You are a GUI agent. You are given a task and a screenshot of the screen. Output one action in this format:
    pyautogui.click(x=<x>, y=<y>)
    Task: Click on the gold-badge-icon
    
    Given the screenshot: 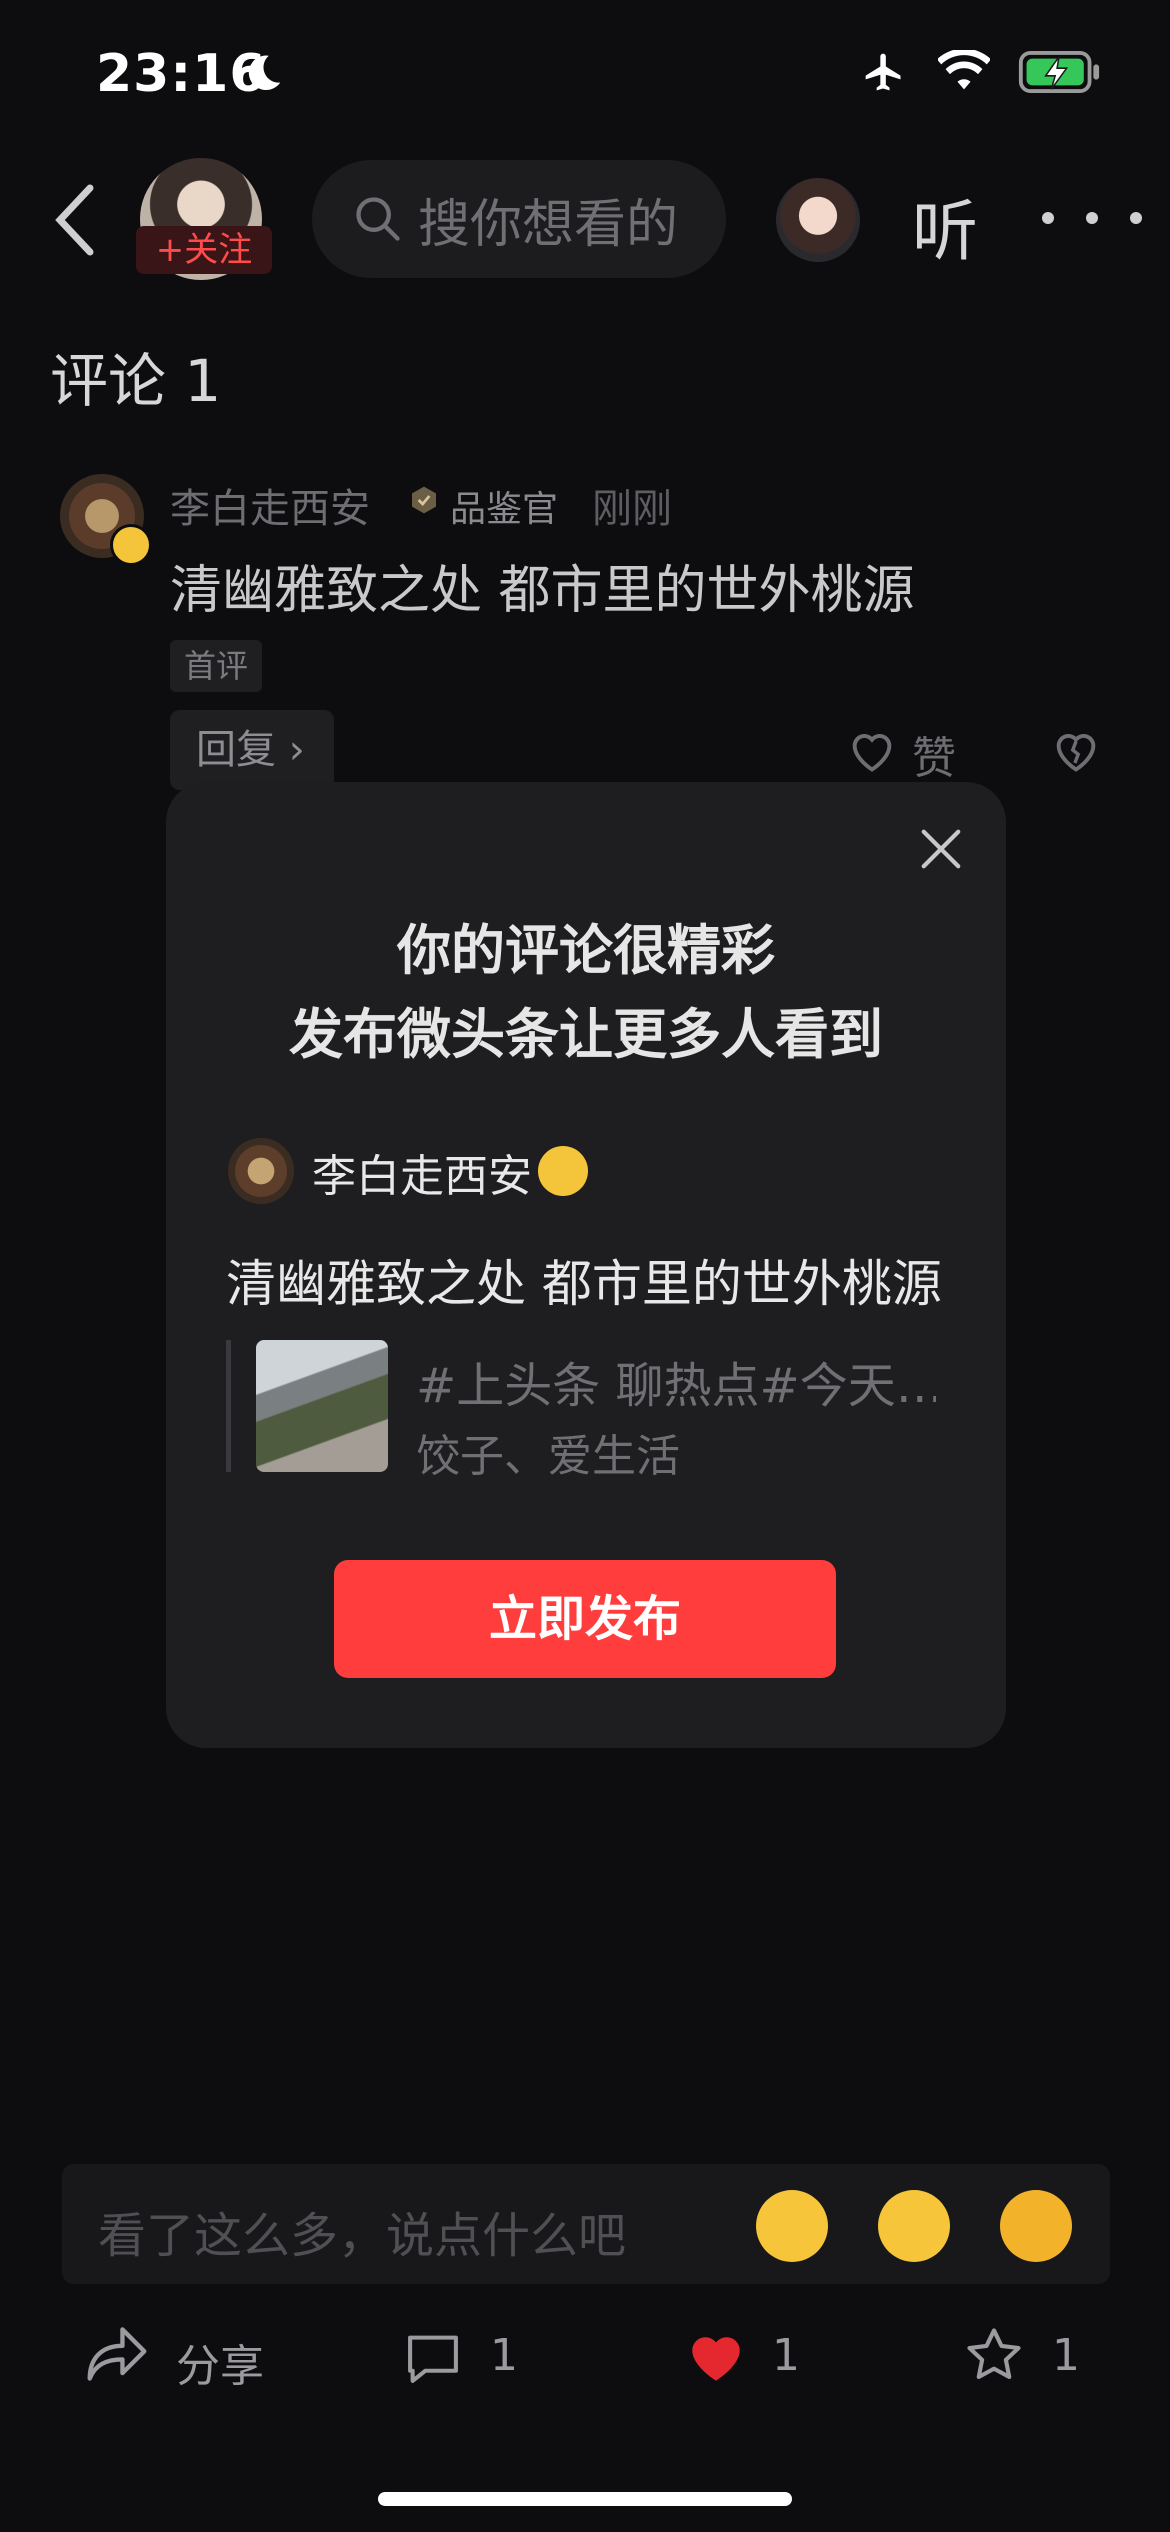 What is the action you would take?
    pyautogui.click(x=563, y=1171)
    